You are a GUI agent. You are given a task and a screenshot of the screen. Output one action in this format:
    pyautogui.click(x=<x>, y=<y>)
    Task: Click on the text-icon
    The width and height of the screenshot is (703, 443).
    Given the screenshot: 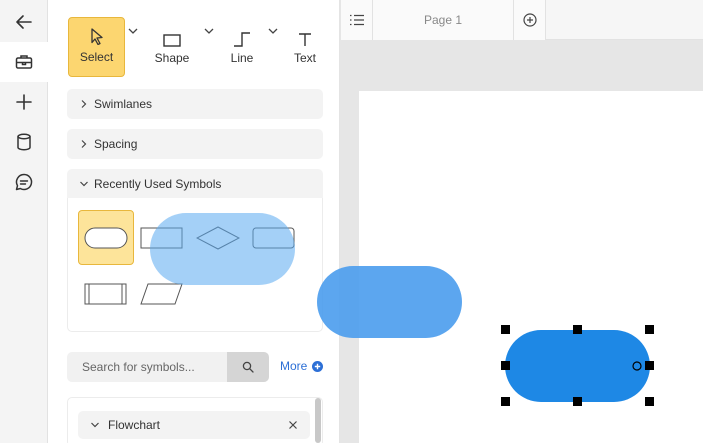 What is the action you would take?
    pyautogui.click(x=305, y=39)
    